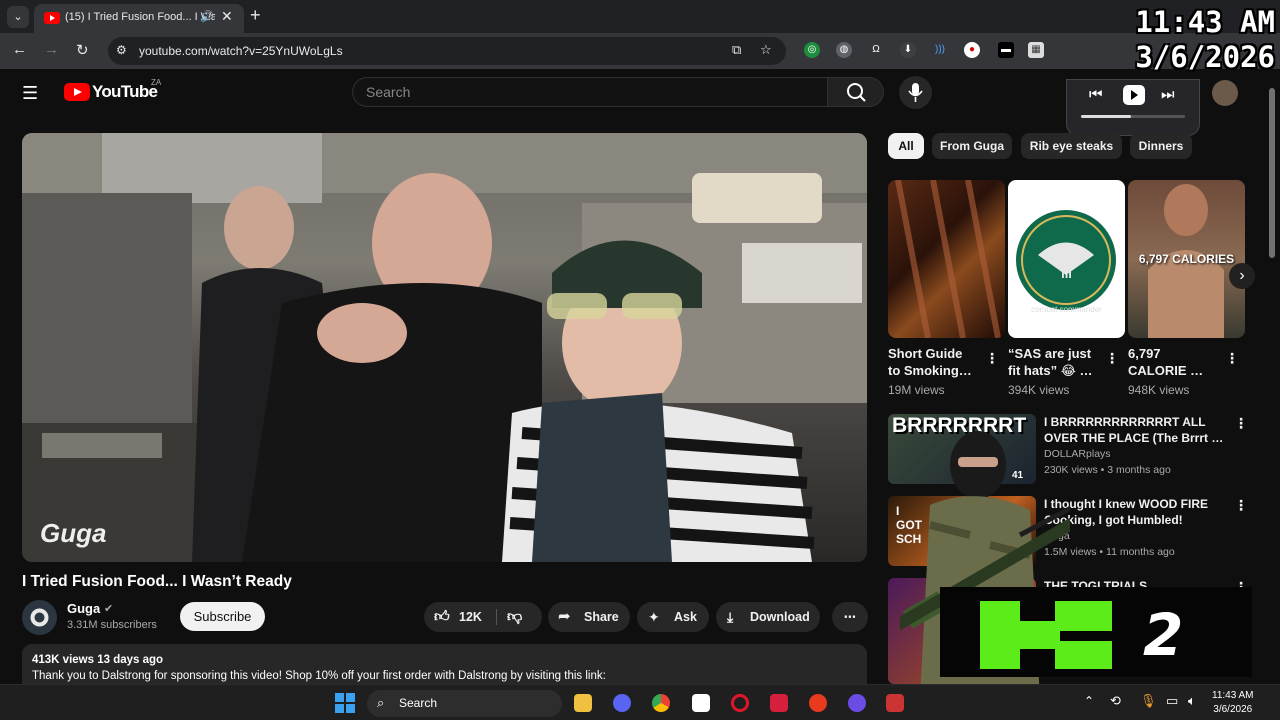 The image size is (1280, 720). Describe the element at coordinates (940, 50) in the screenshot. I see `extension-audio-icon: )))` at that location.